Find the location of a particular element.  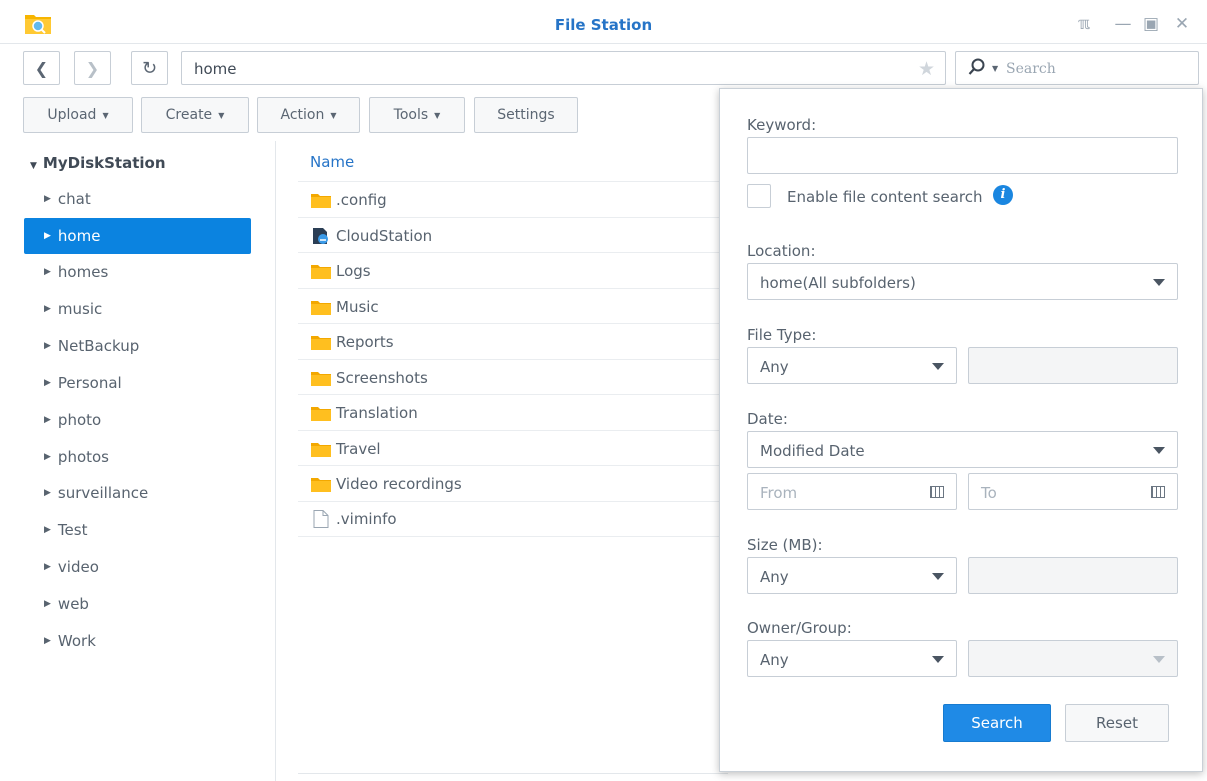

file-row: Video recordings is located at coordinates (513, 483).